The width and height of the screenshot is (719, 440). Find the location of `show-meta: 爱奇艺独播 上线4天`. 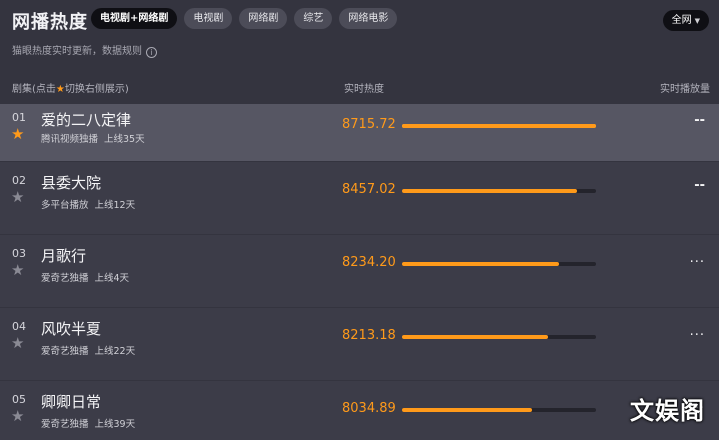

show-meta: 爱奇艺独播 上线4天 is located at coordinates (85, 277).